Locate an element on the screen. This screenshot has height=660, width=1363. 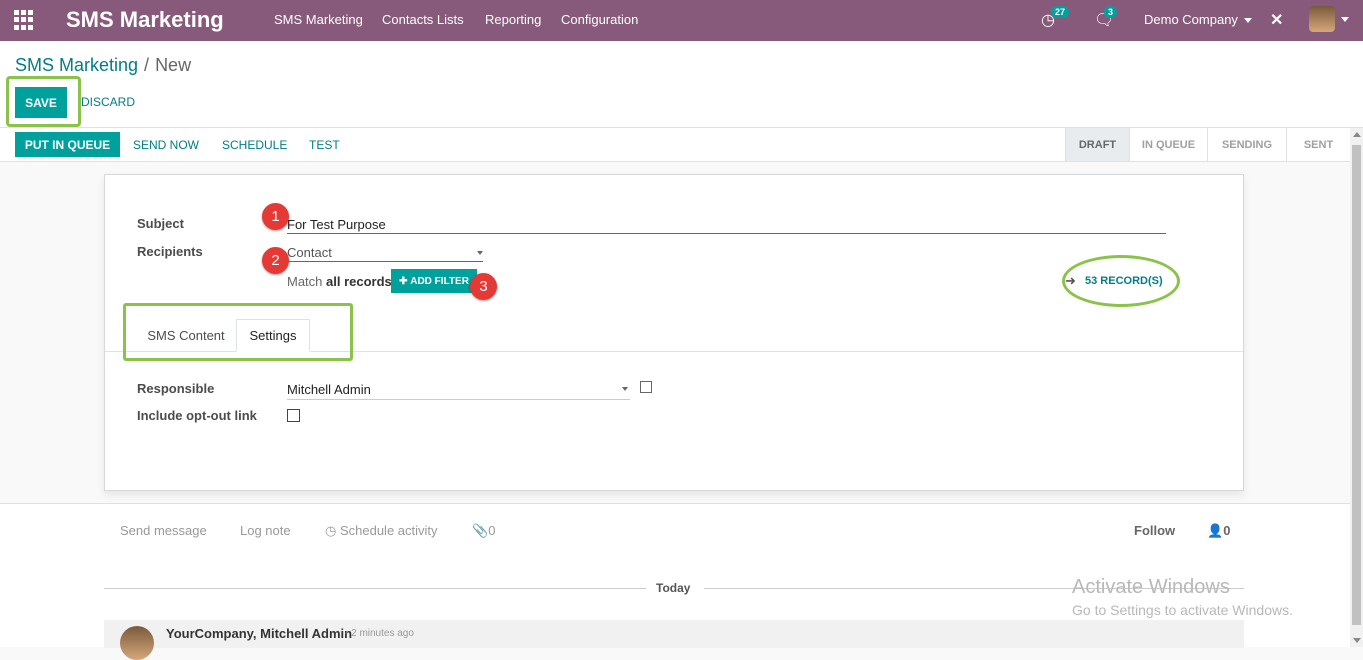
apps-menu-icon is located at coordinates (24, 20).